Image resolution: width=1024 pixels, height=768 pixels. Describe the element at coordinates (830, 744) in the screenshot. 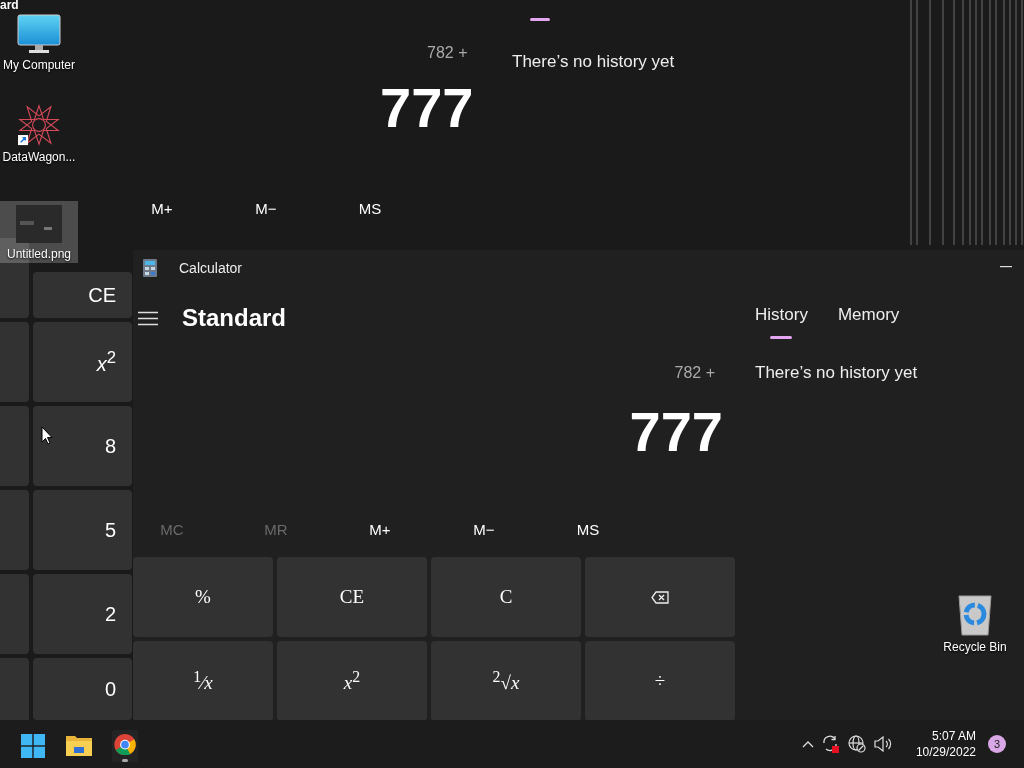

I see `sync-icon` at that location.